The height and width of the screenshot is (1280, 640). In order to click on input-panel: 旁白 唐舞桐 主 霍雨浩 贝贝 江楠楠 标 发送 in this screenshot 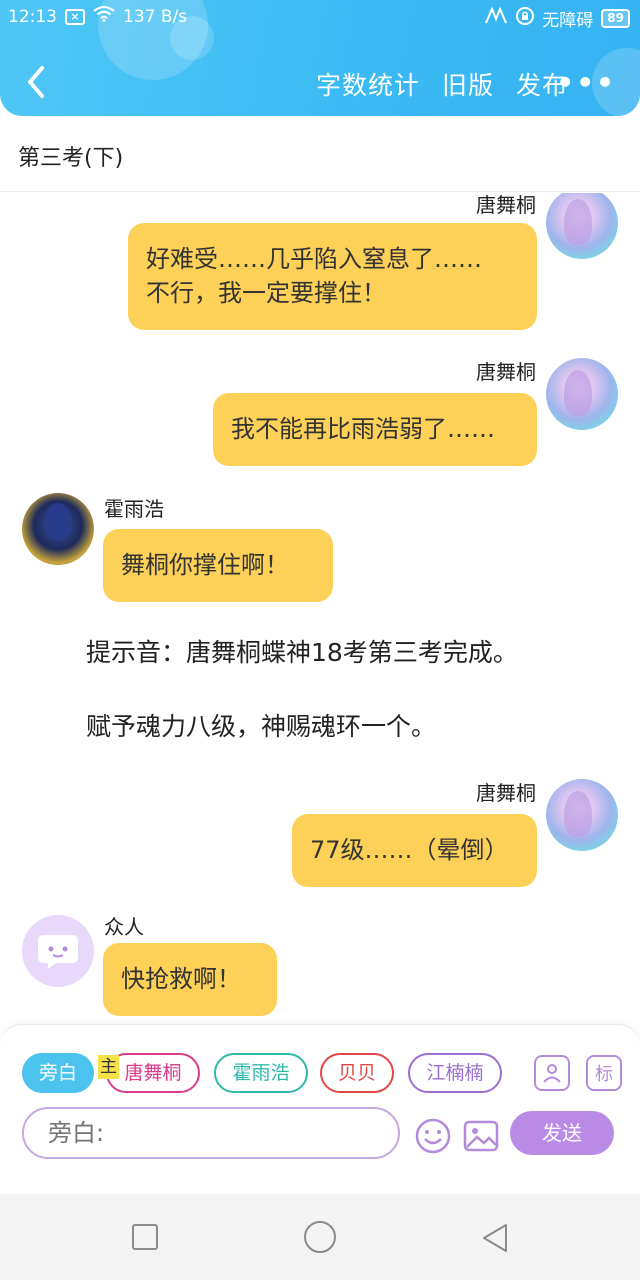, I will do `click(320, 1092)`.